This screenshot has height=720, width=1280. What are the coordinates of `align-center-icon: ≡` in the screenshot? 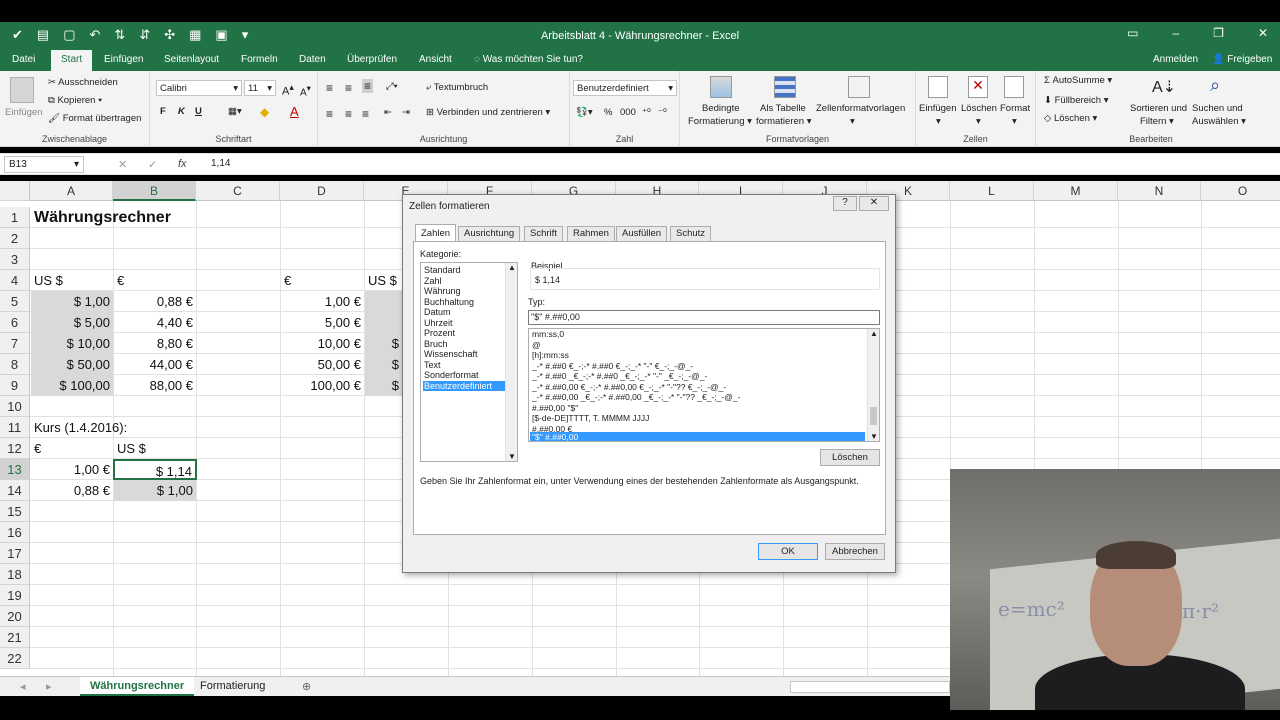 It's located at (348, 114).